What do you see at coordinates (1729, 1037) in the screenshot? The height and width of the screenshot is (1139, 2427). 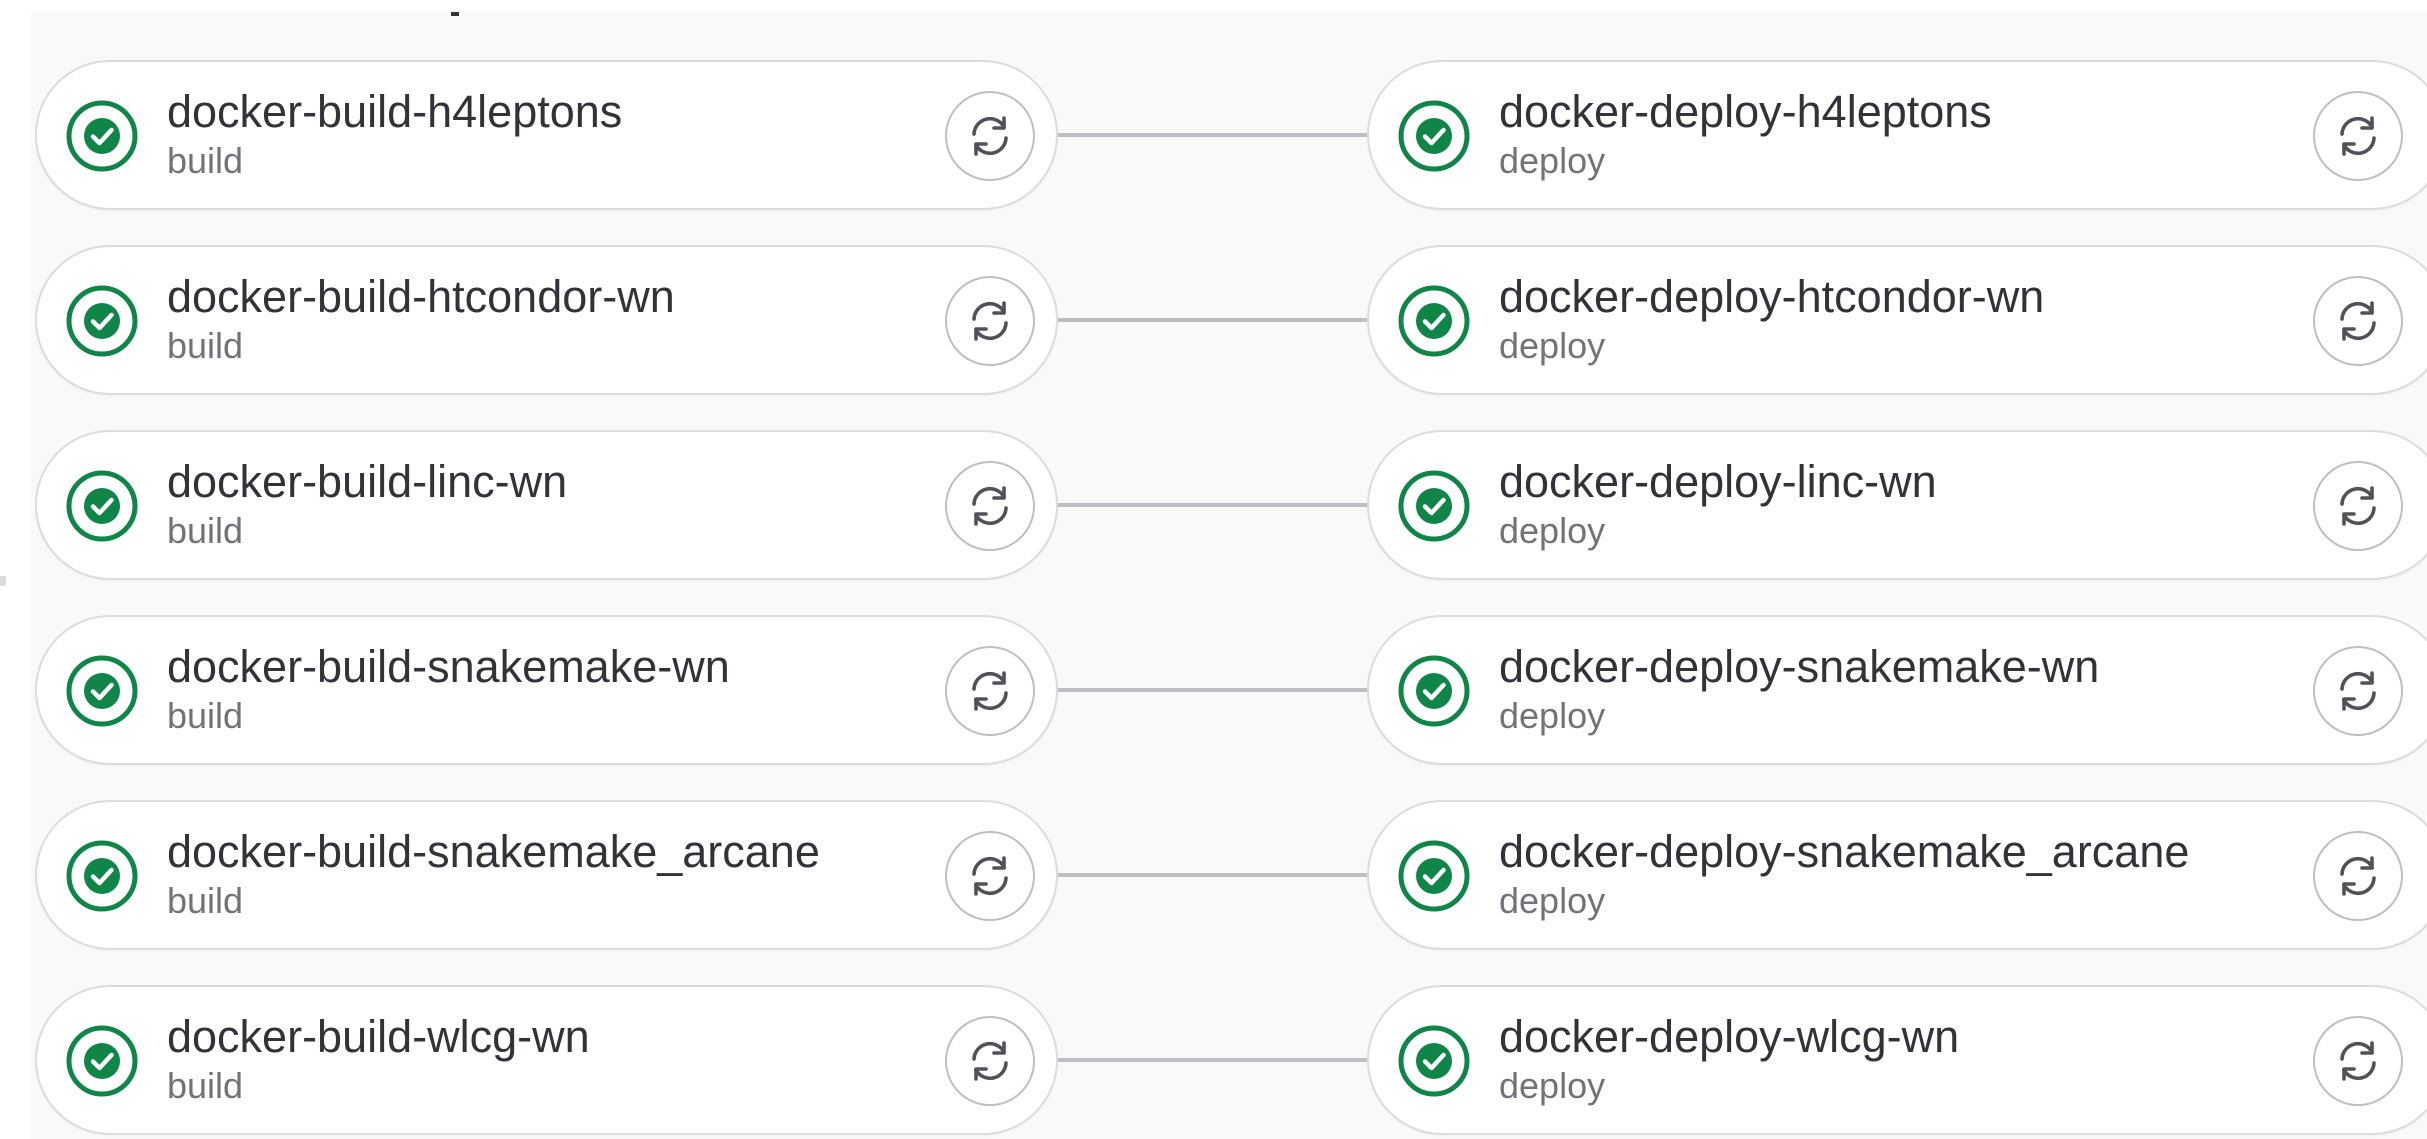 I see `job-name: docker-deploy-wlcg-wn` at bounding box center [1729, 1037].